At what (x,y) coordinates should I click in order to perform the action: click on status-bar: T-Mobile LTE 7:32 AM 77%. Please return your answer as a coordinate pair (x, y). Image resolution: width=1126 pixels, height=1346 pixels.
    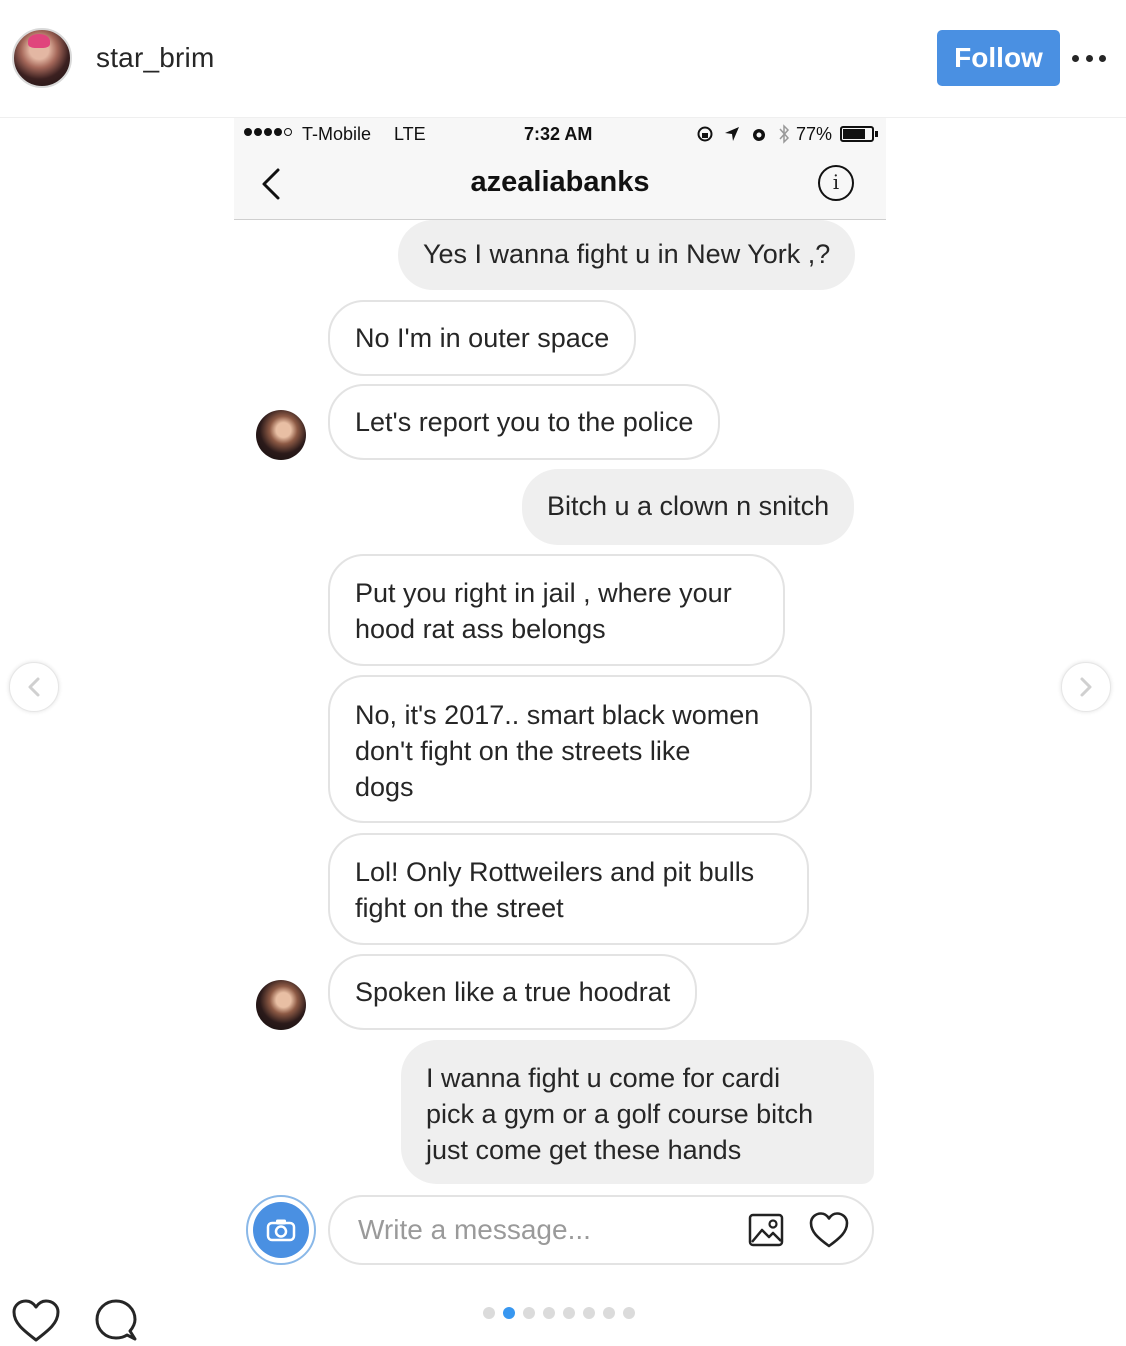
    Looking at the image, I should click on (560, 134).